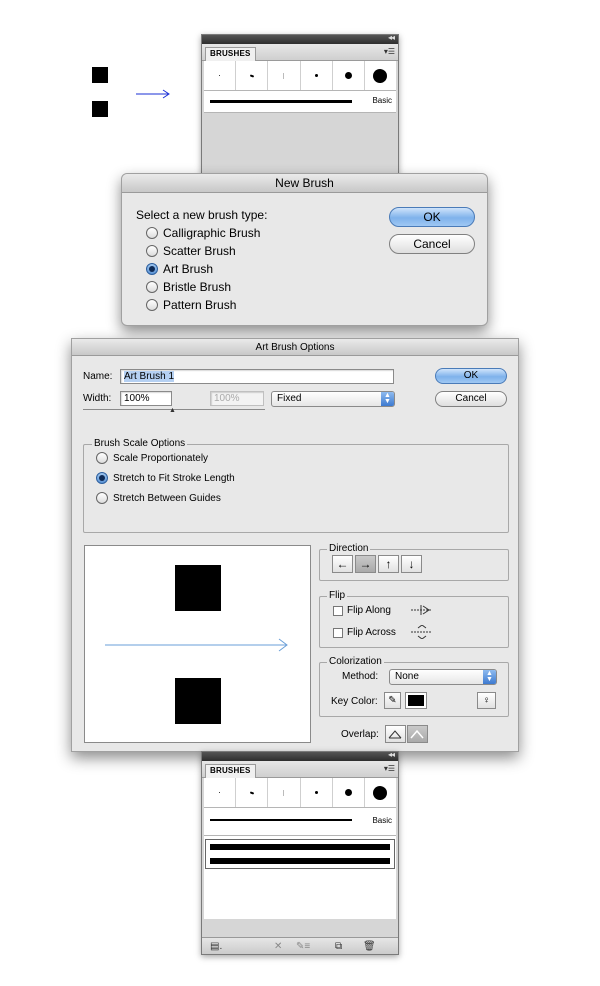 This screenshot has width=600, height=986. Describe the element at coordinates (365, 564) in the screenshot. I see `direction-right-button: →` at that location.